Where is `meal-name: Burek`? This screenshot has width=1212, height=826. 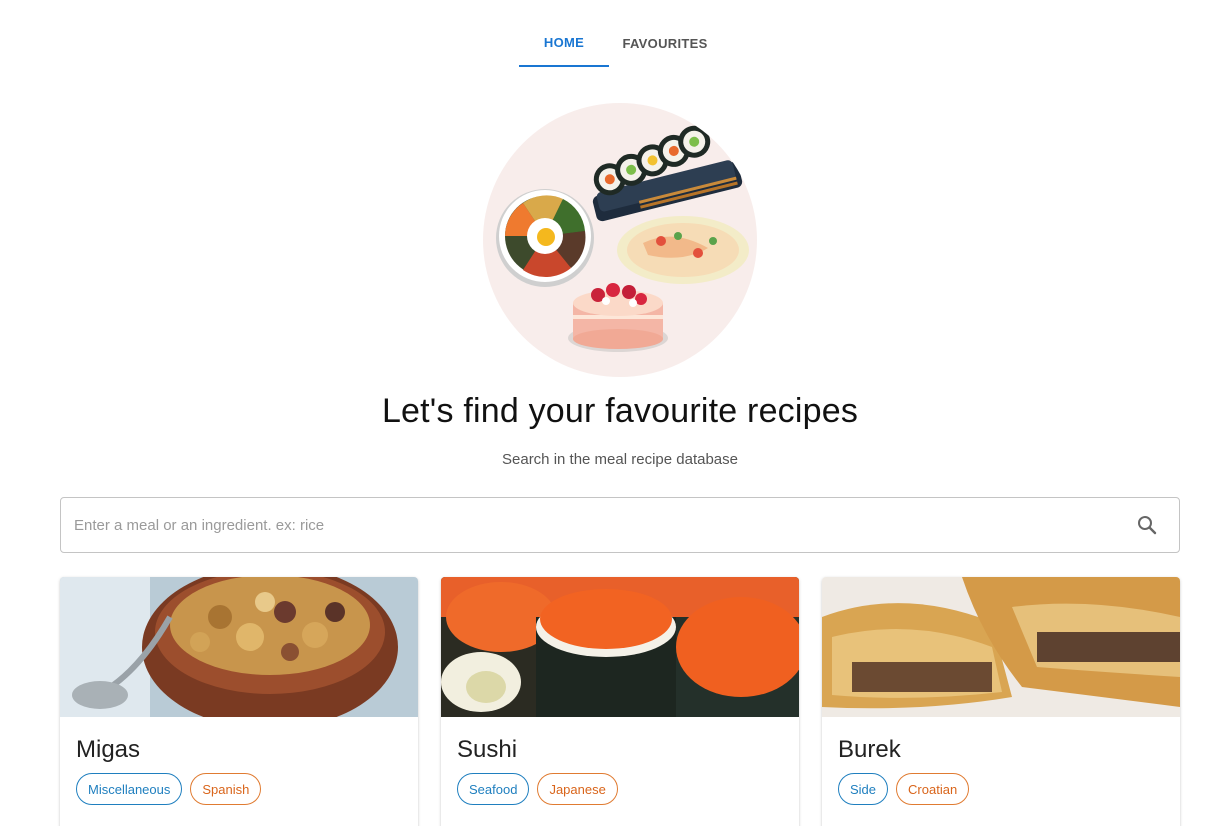
meal-name: Burek is located at coordinates (869, 749).